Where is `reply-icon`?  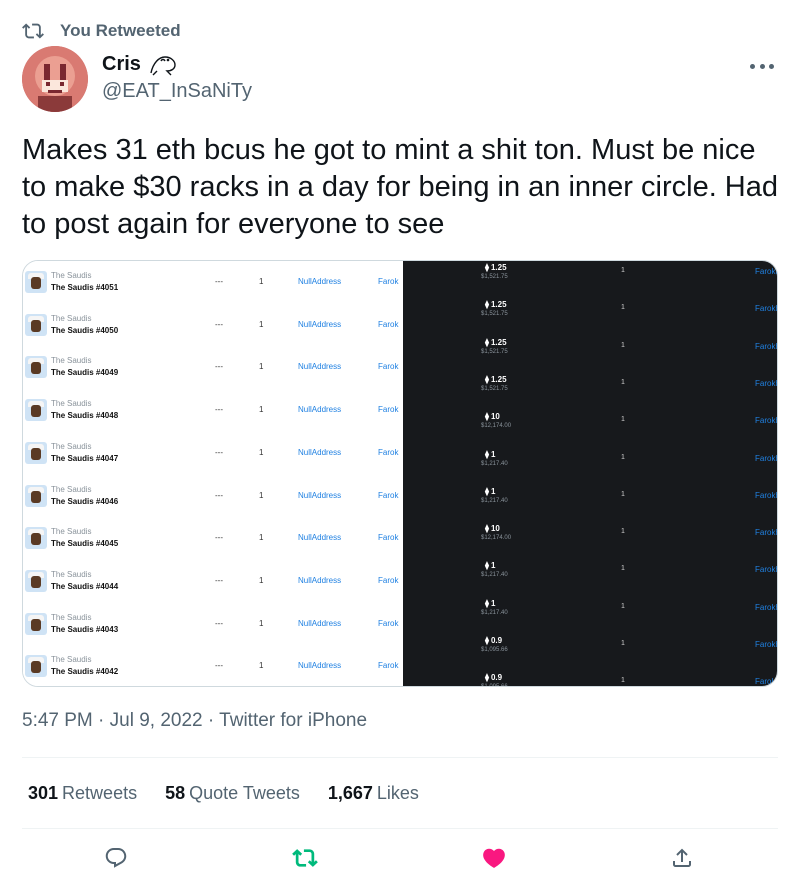
reply-icon is located at coordinates (116, 858).